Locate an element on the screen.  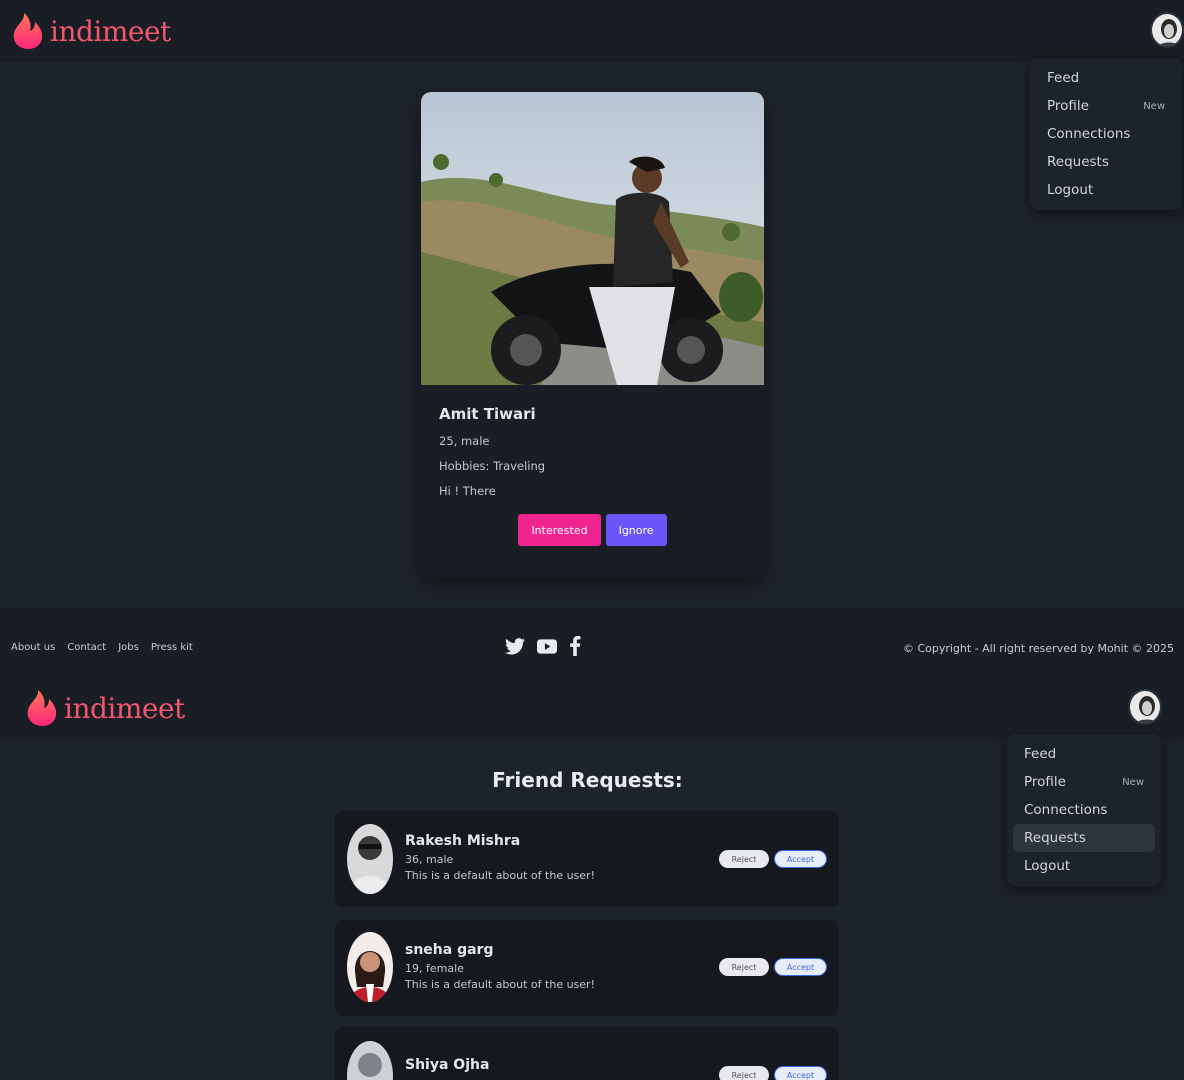
requests-title: Friend Requests: is located at coordinates (587, 780).